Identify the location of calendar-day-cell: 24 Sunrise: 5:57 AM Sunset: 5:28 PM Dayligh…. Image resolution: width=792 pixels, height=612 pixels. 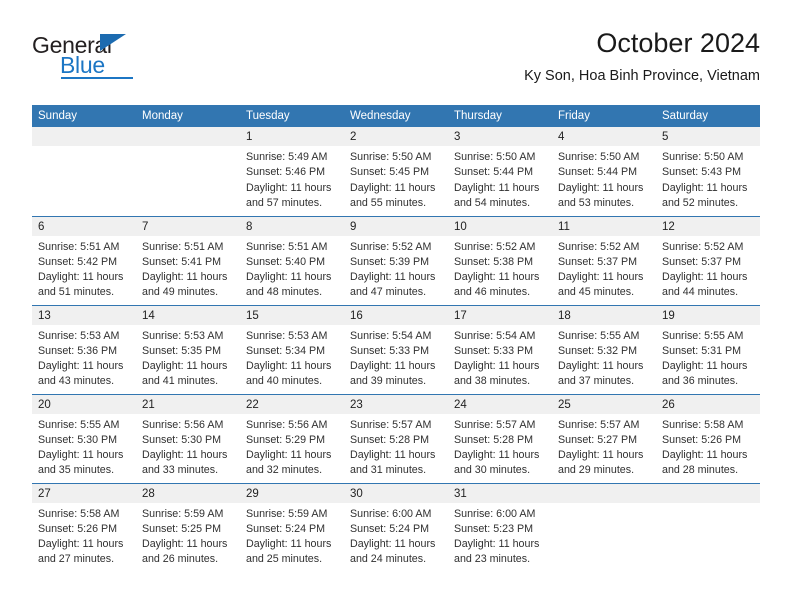
(500, 438).